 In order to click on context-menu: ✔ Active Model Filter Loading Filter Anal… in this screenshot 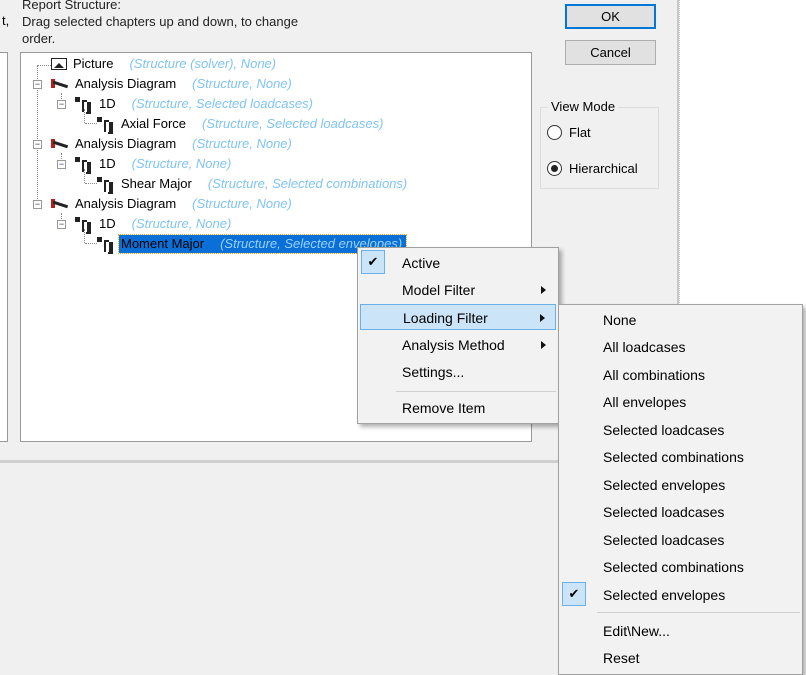, I will do `click(458, 335)`.